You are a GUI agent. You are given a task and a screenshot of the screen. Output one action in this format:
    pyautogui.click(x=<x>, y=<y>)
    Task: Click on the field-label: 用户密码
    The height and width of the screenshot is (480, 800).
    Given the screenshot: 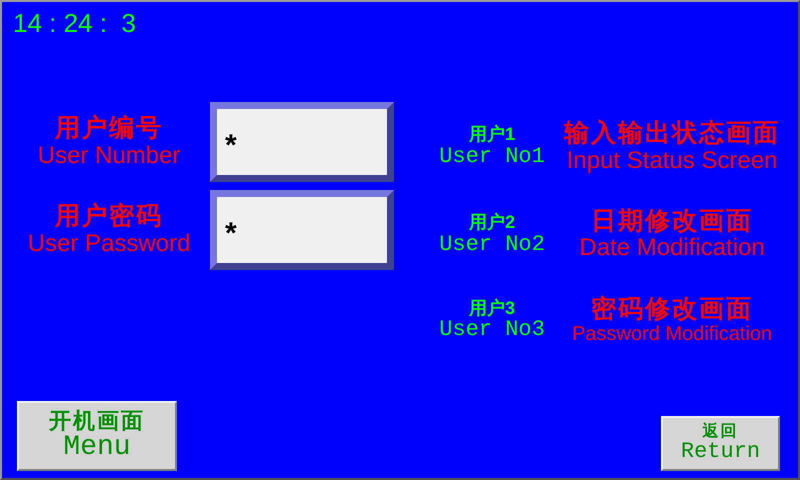 What is the action you would take?
    pyautogui.click(x=109, y=217)
    